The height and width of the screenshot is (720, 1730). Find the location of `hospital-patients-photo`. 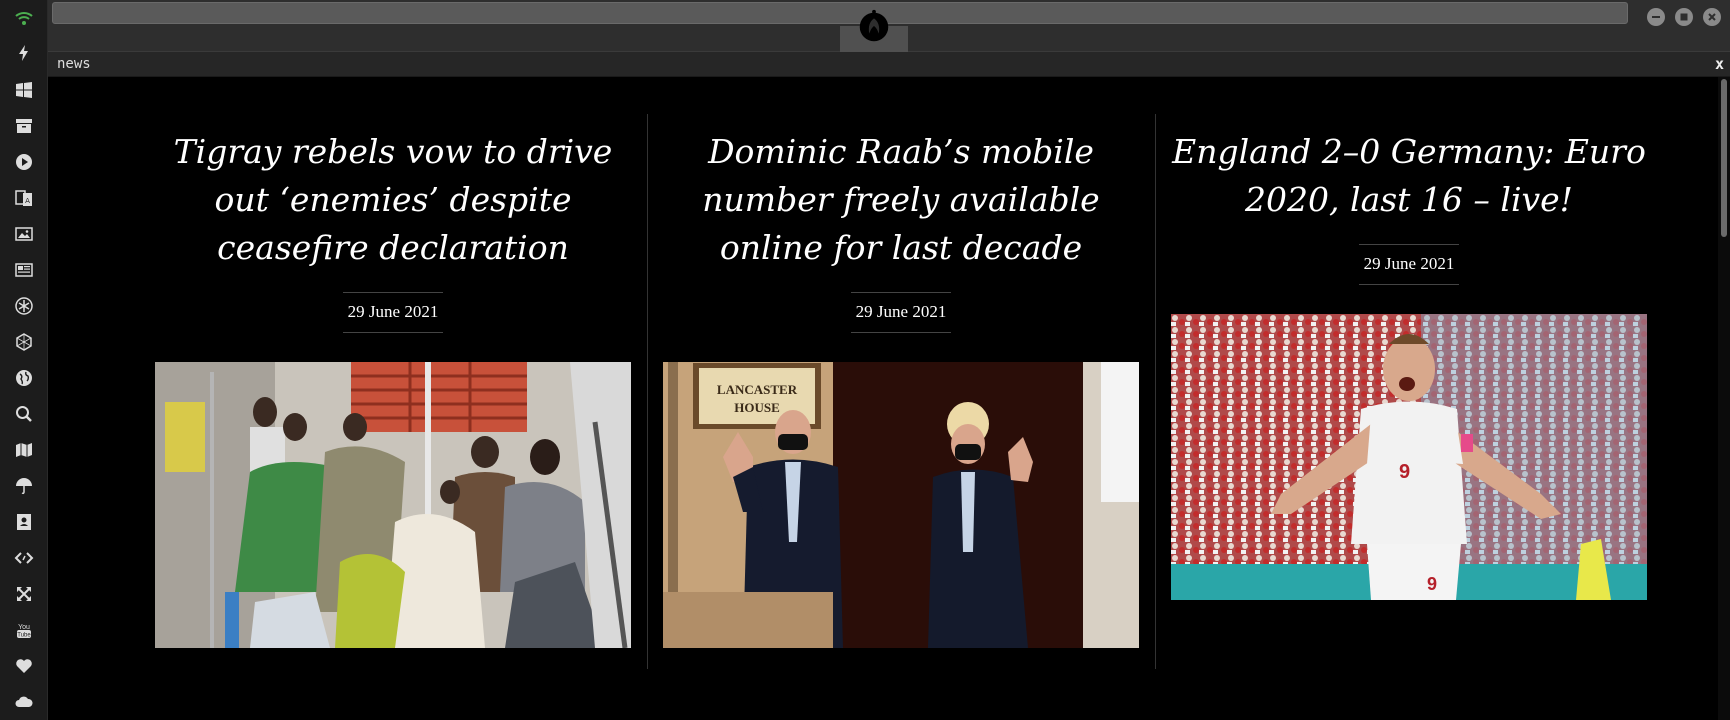

hospital-patients-photo is located at coordinates (393, 505).